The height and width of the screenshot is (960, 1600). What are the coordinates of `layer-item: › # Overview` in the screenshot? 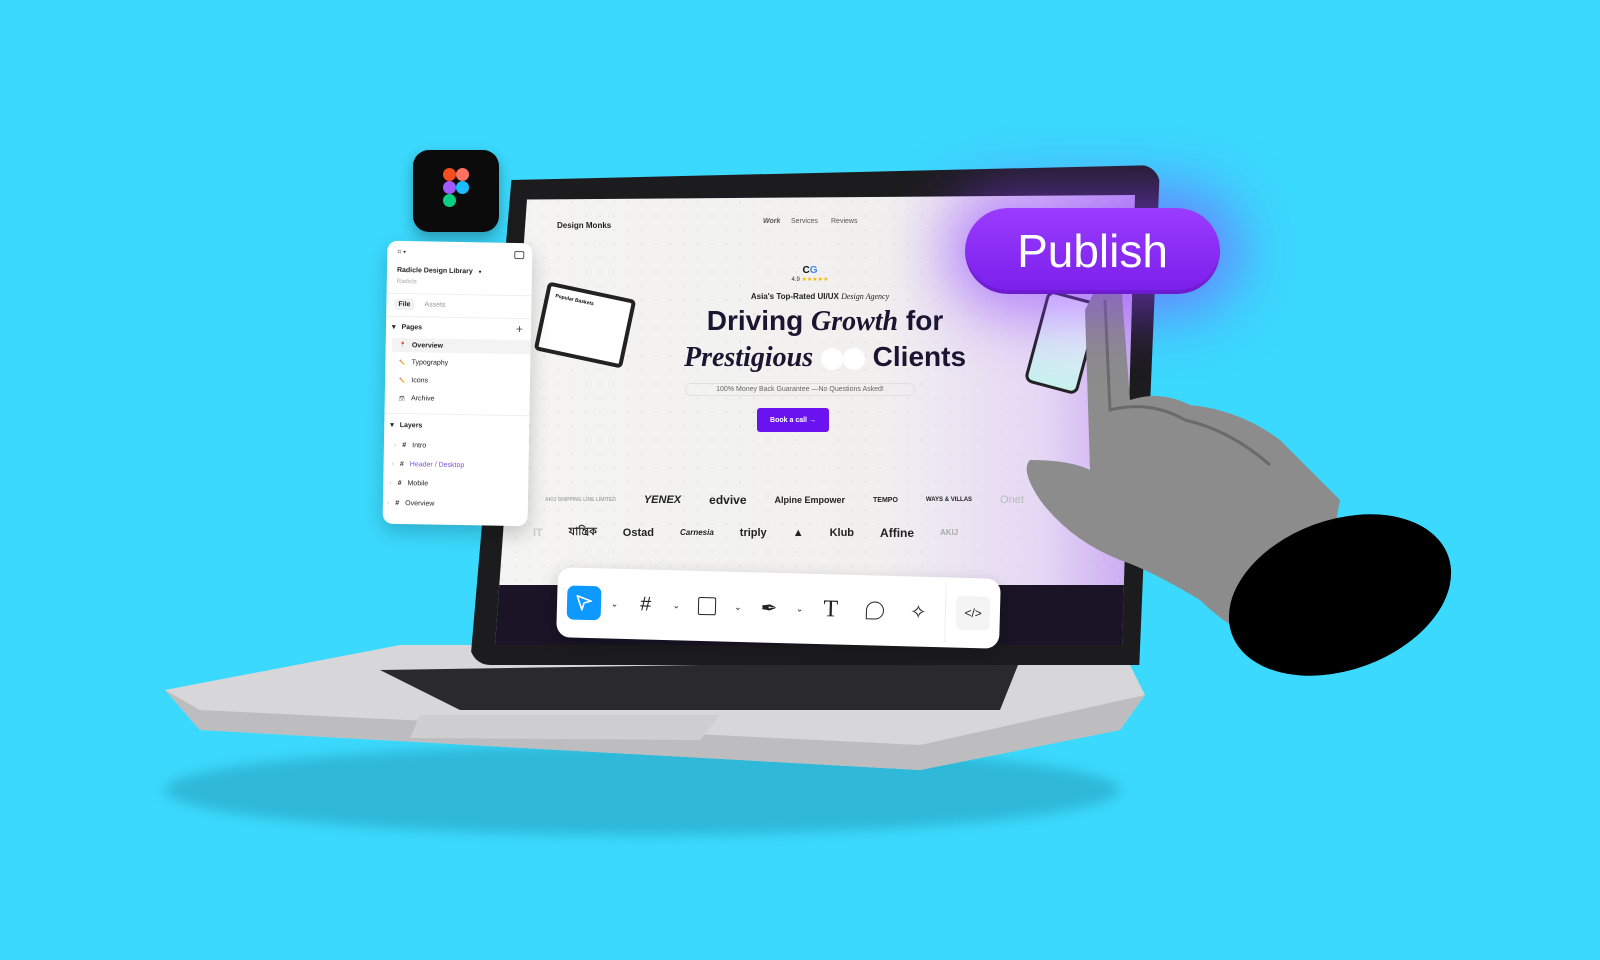 It's located at (457, 504).